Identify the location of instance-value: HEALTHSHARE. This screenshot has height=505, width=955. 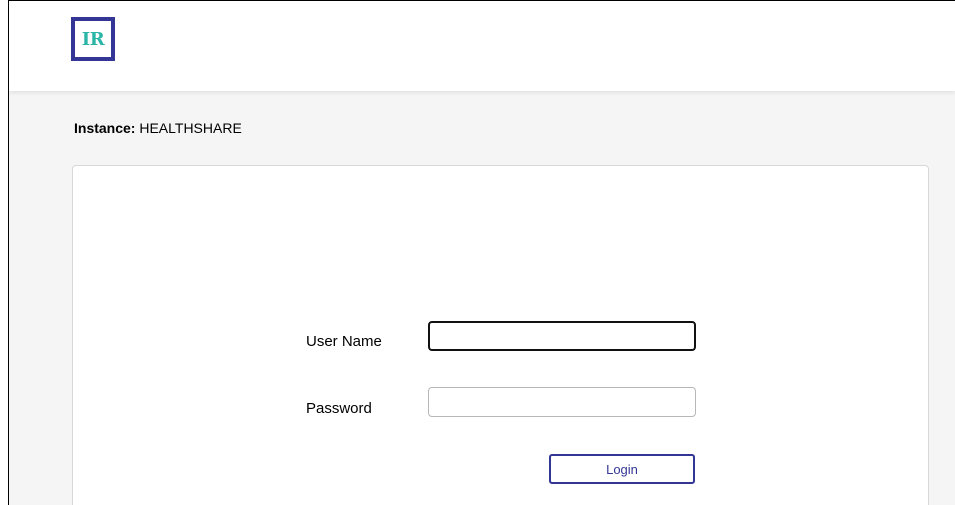
(190, 128).